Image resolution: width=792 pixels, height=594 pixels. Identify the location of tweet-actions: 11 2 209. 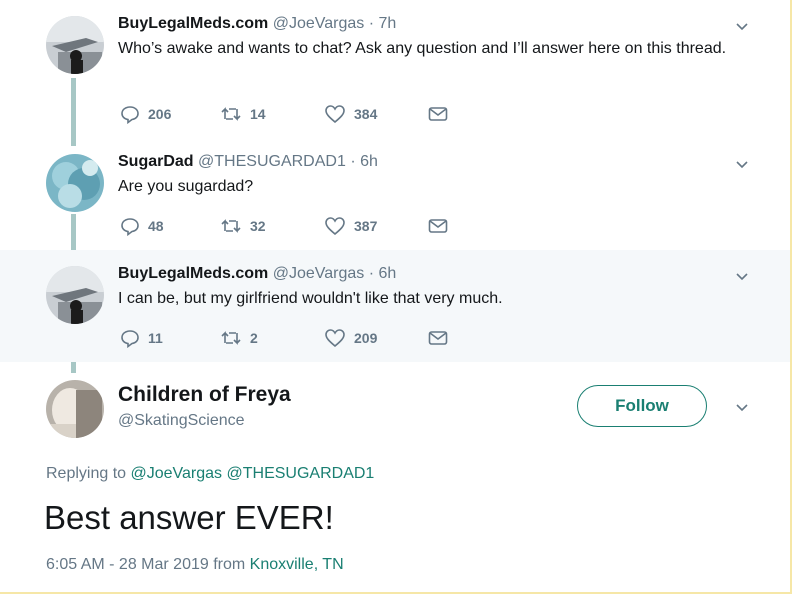
(284, 338).